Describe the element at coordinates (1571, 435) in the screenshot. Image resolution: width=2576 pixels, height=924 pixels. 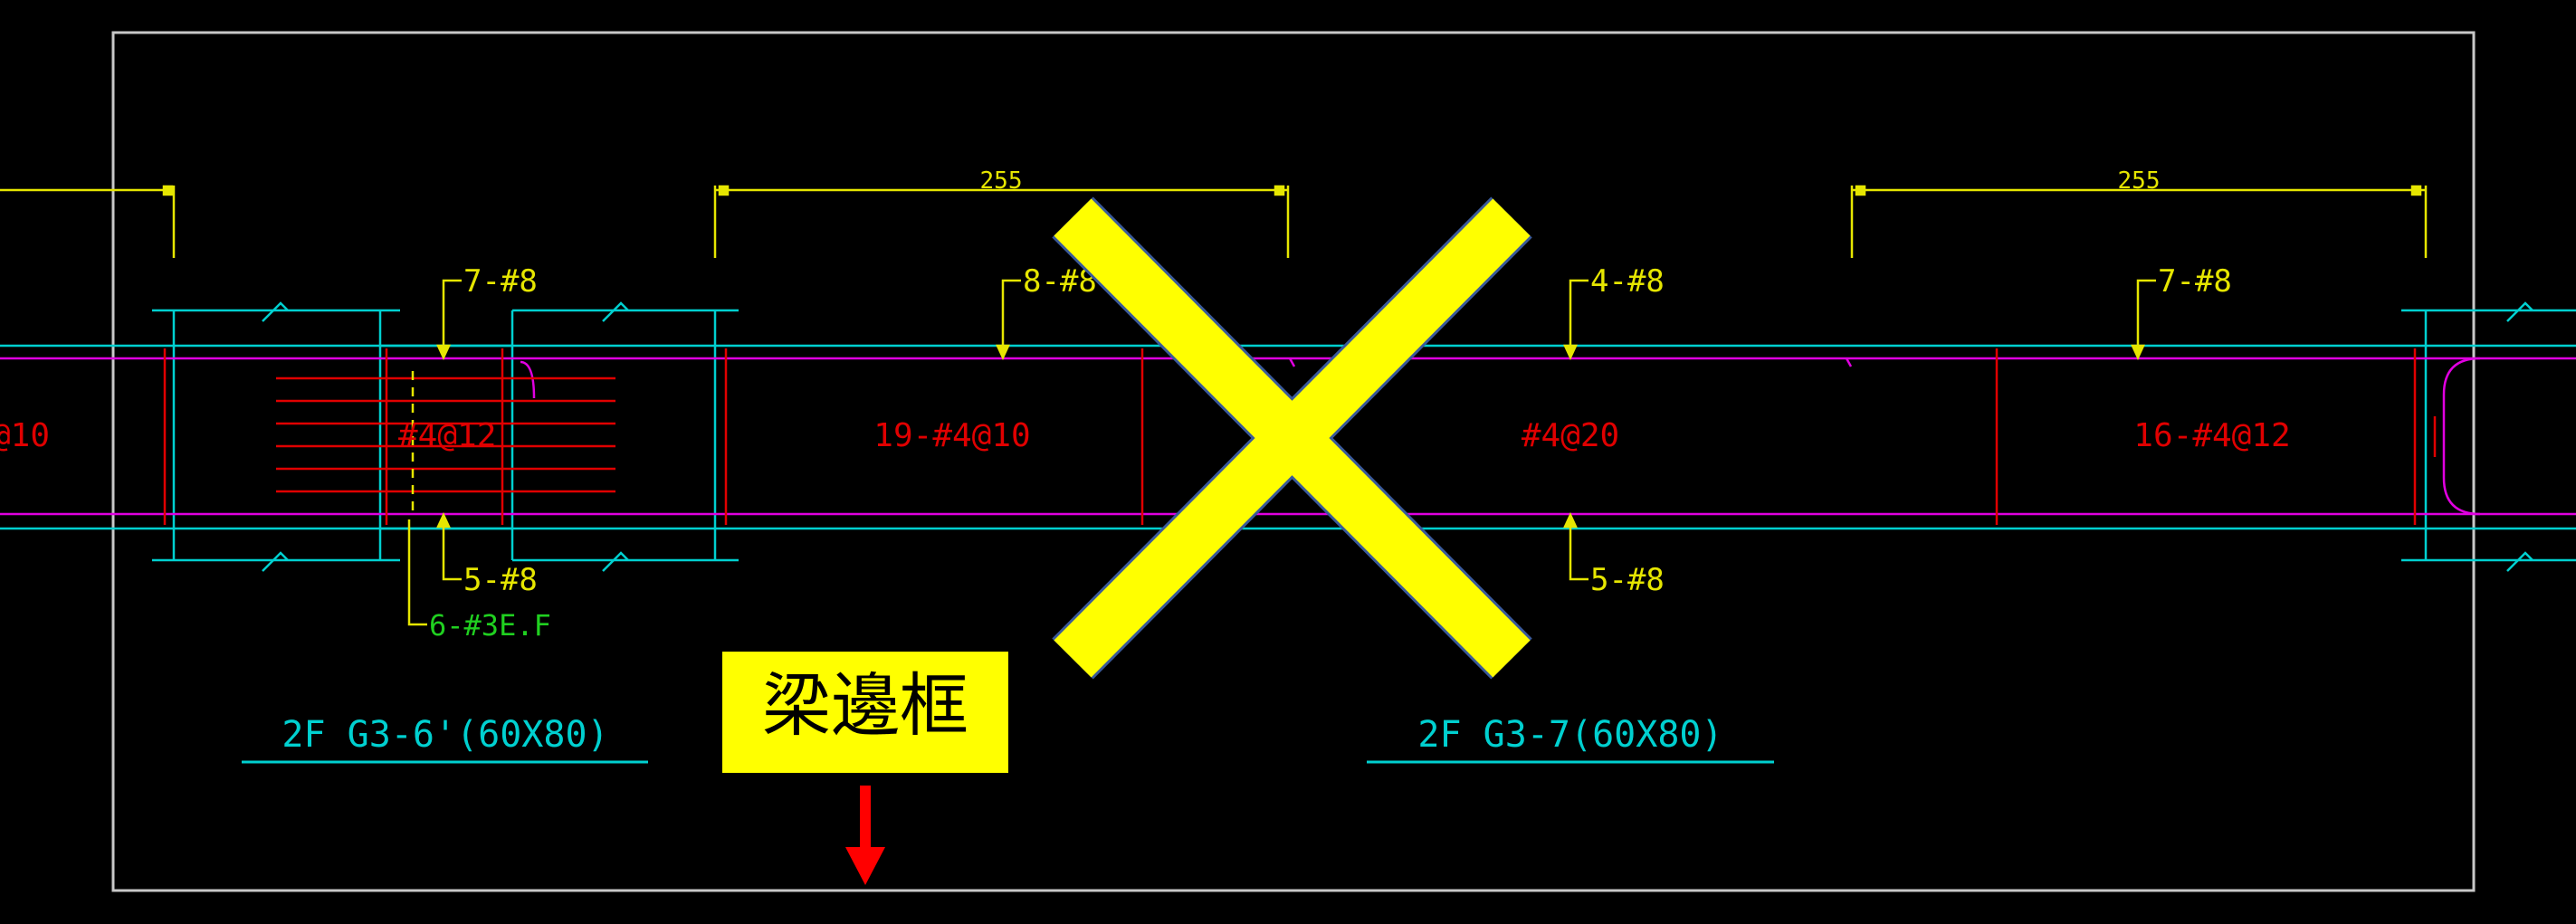
I see `stirrup-label-zone-2: #4@20` at that location.